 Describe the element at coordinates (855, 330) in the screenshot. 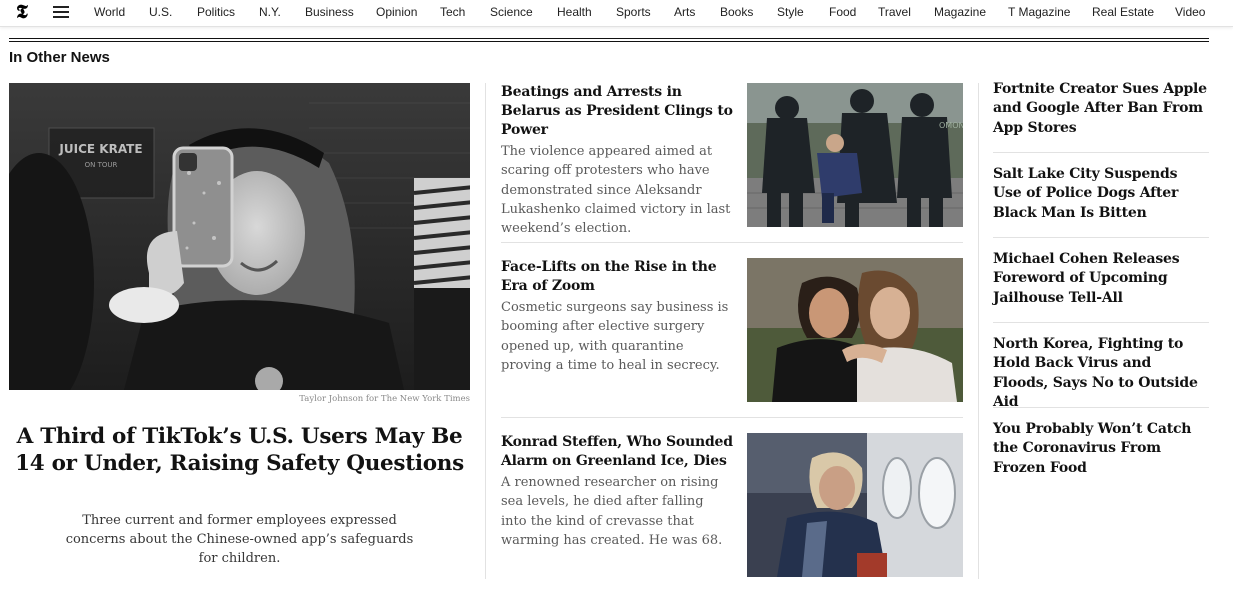

I see `middle-story-2-photo` at that location.